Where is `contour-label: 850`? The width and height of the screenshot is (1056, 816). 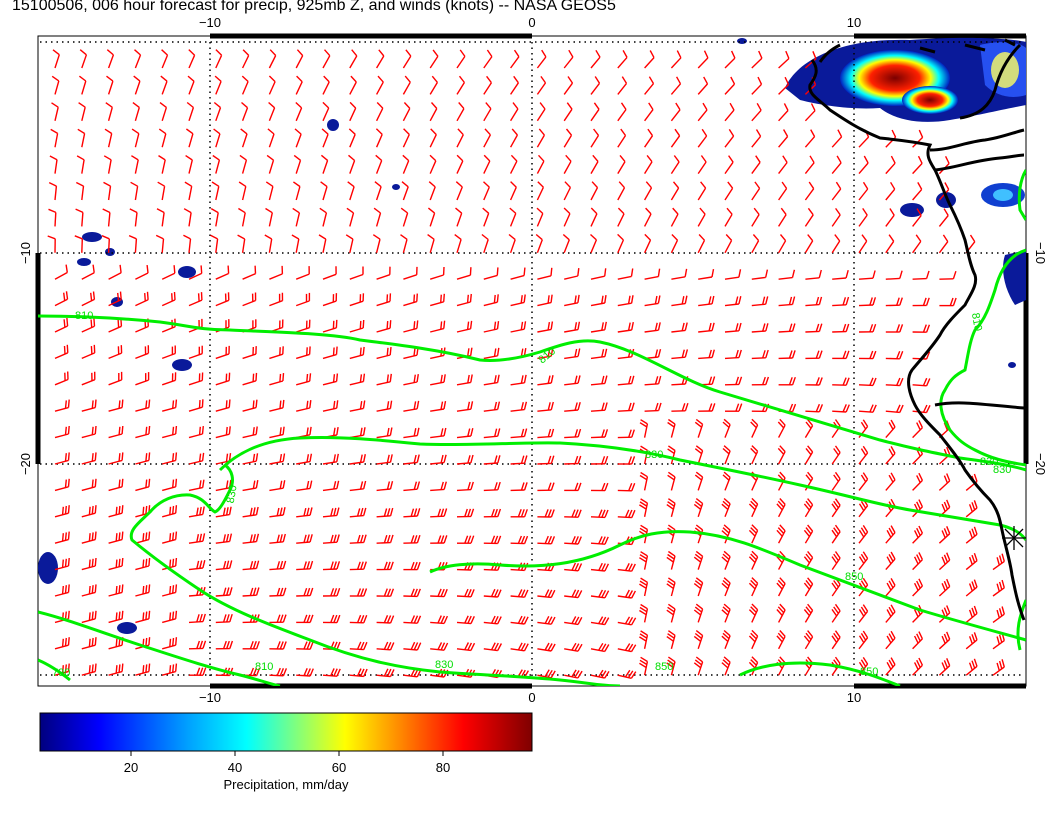
contour-label: 850 is located at coordinates (854, 577).